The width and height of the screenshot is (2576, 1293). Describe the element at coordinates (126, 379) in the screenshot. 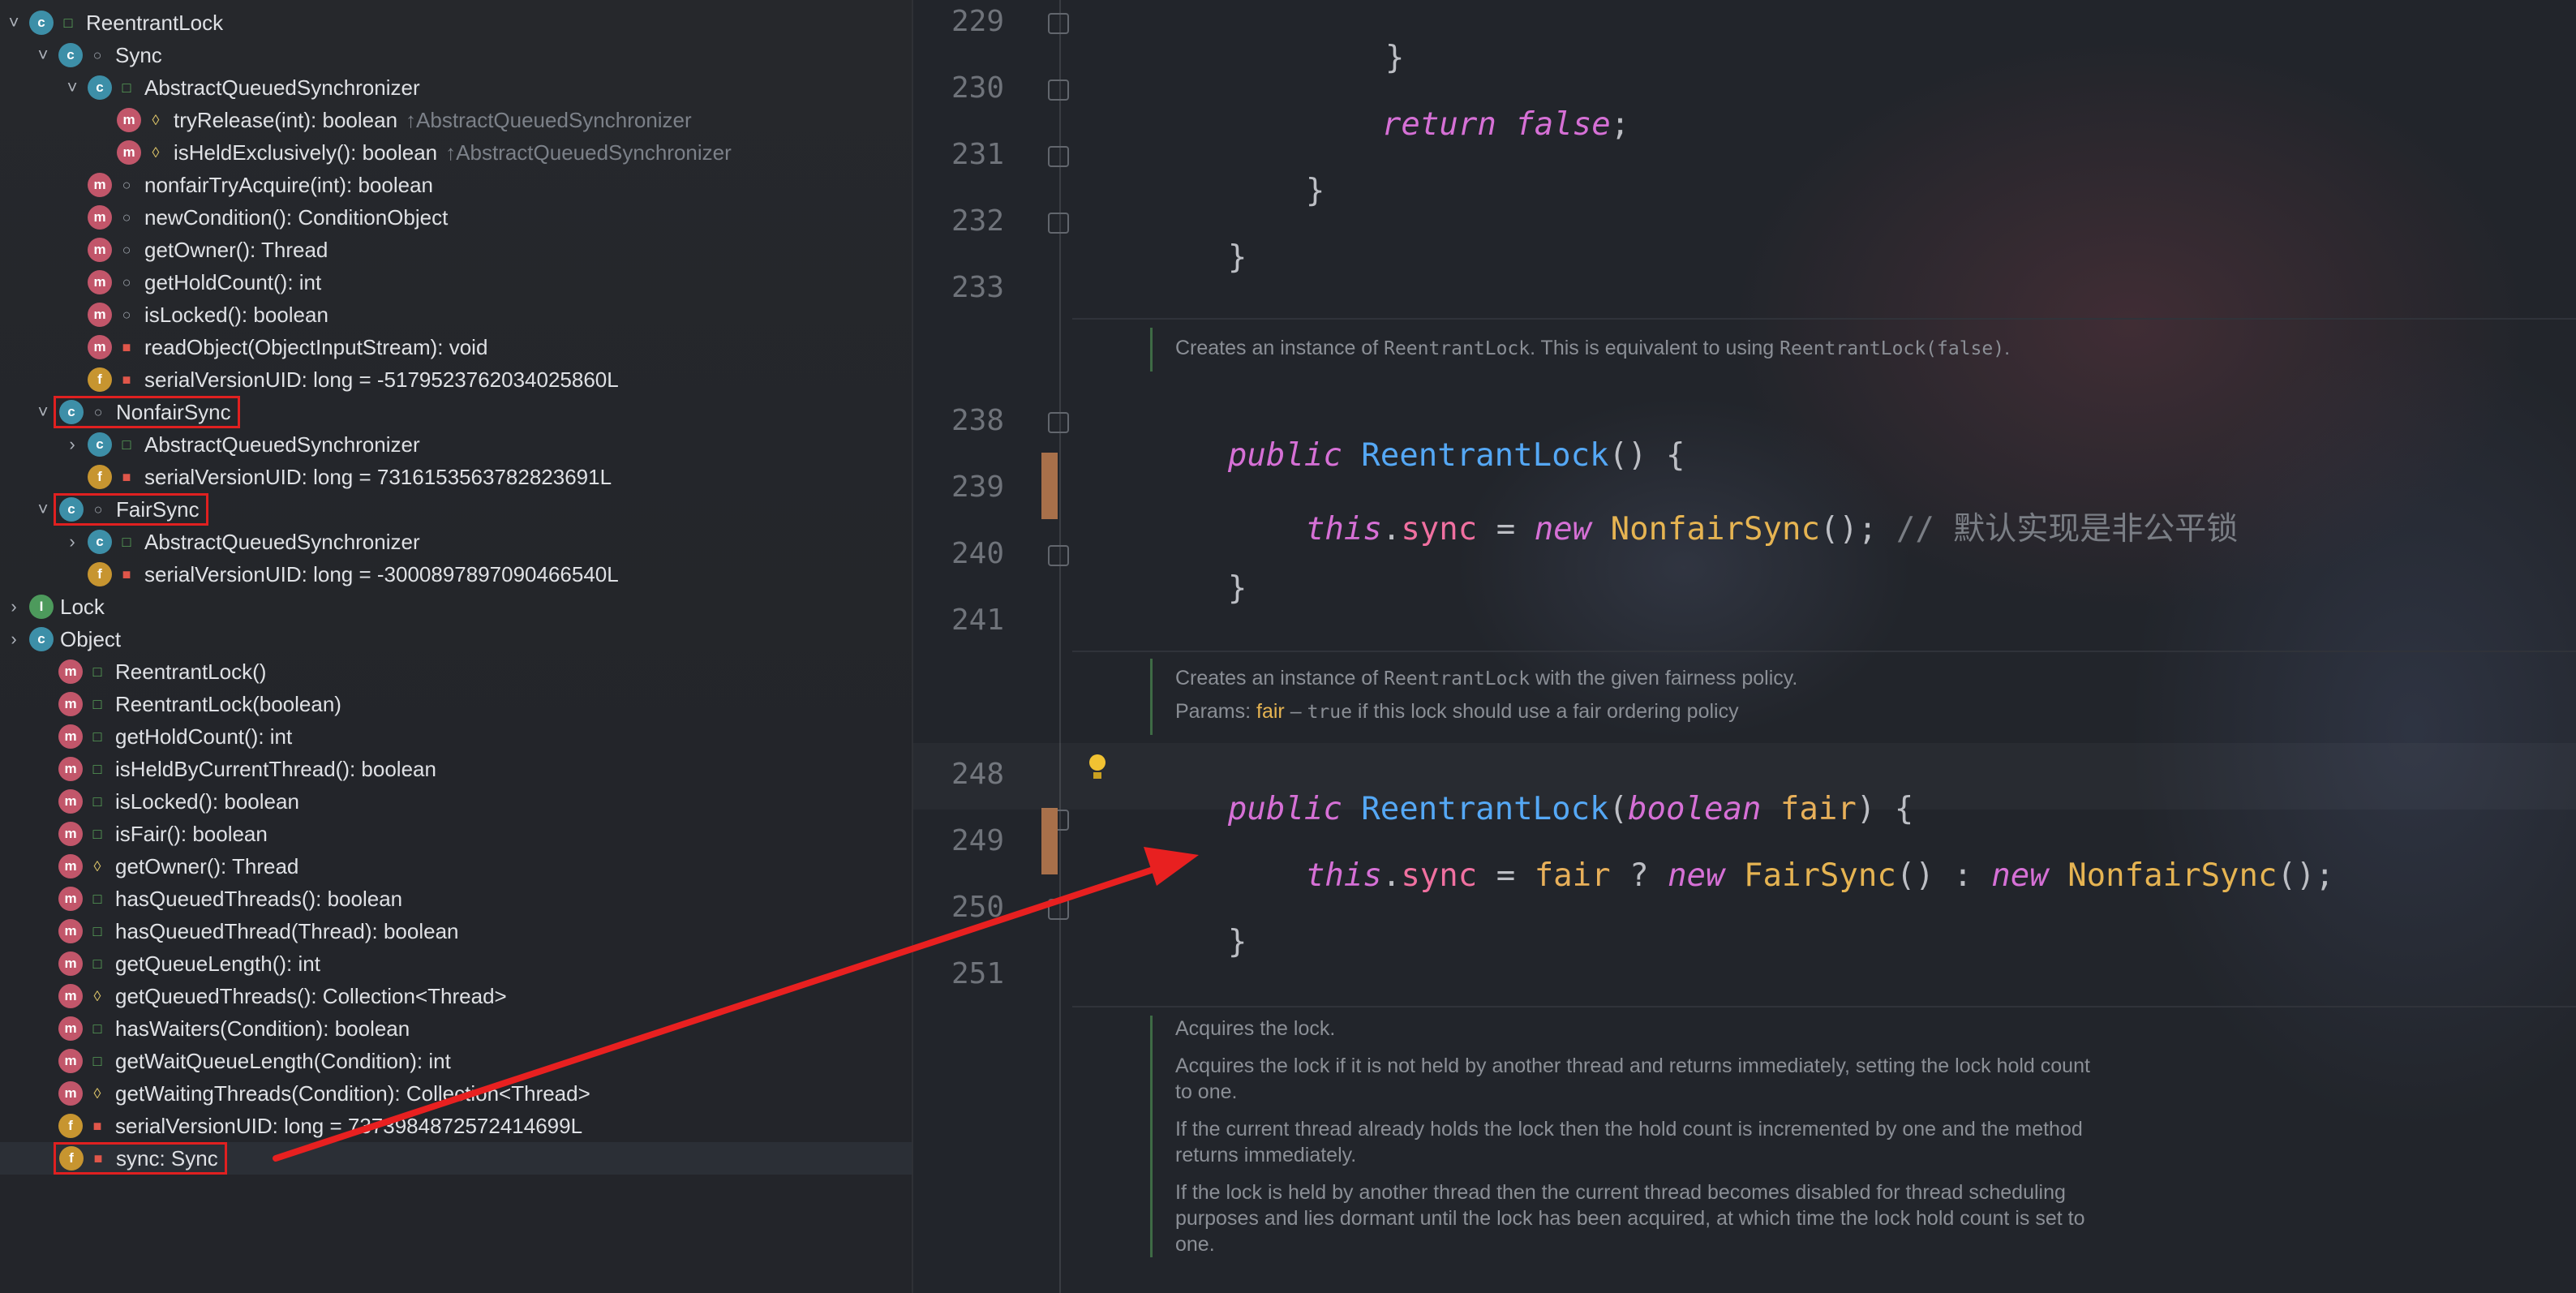

I see `private-lock-icon: ■` at that location.